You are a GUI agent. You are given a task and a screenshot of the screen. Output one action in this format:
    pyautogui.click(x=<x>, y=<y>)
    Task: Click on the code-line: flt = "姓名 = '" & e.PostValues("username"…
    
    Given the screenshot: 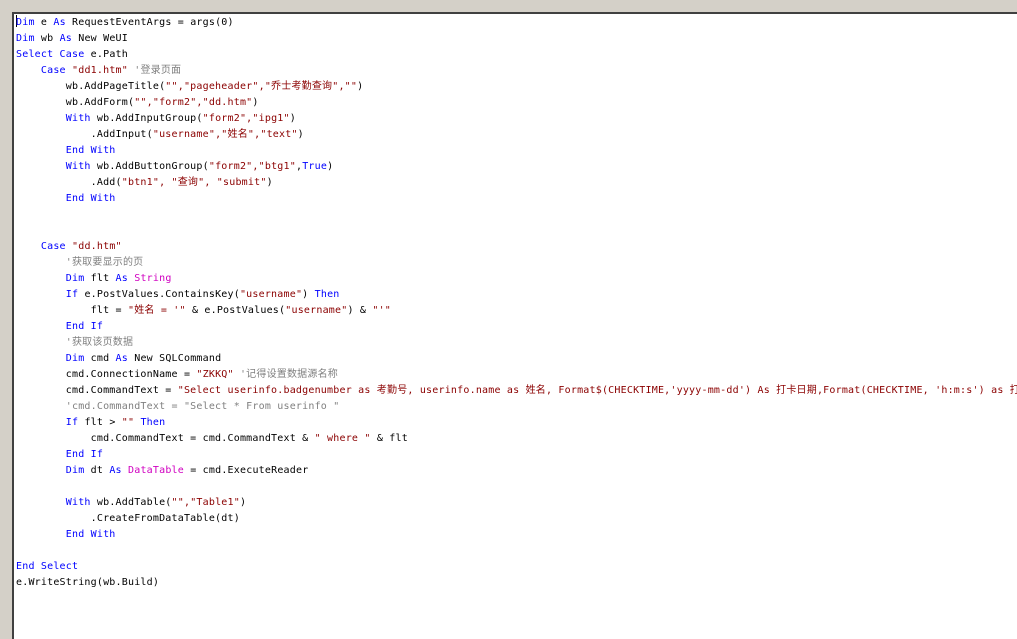 What is the action you would take?
    pyautogui.click(x=516, y=311)
    